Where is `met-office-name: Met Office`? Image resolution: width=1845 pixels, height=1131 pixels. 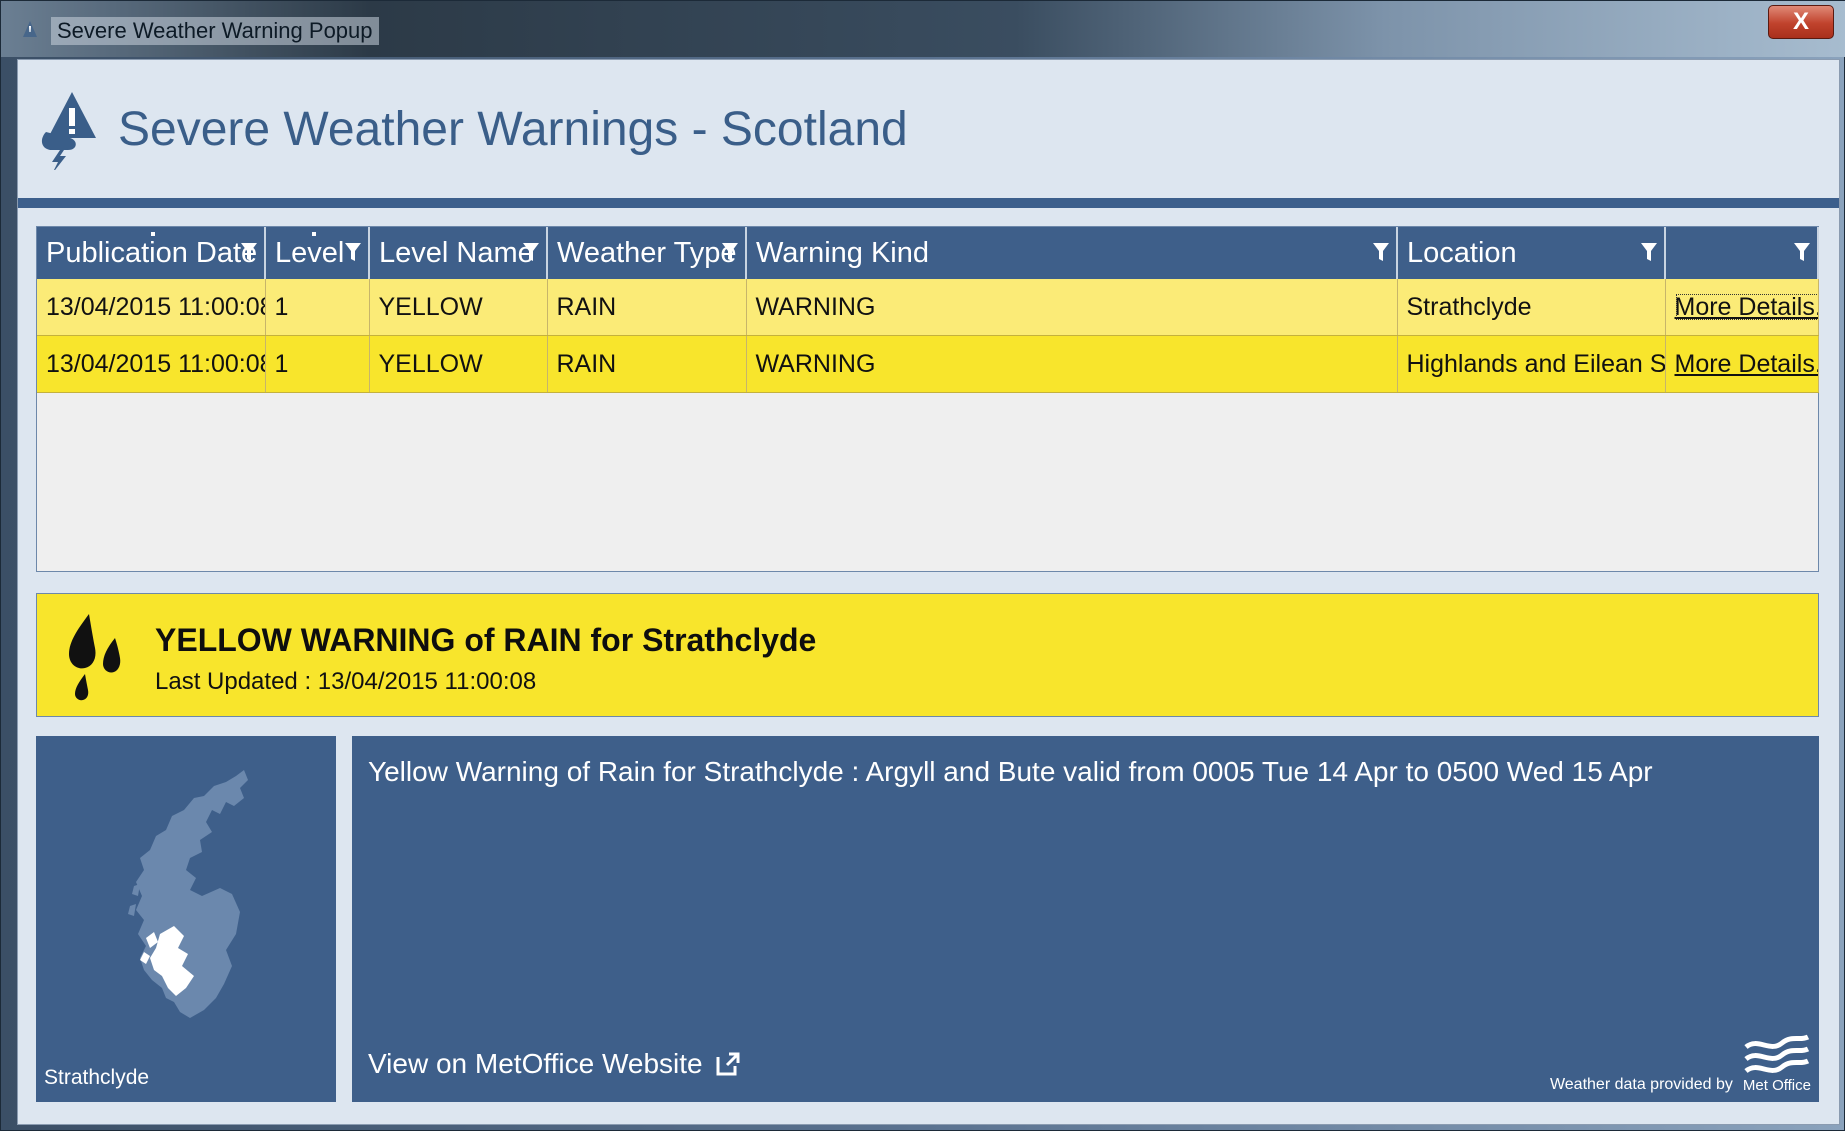
met-office-name: Met Office is located at coordinates (1776, 1085).